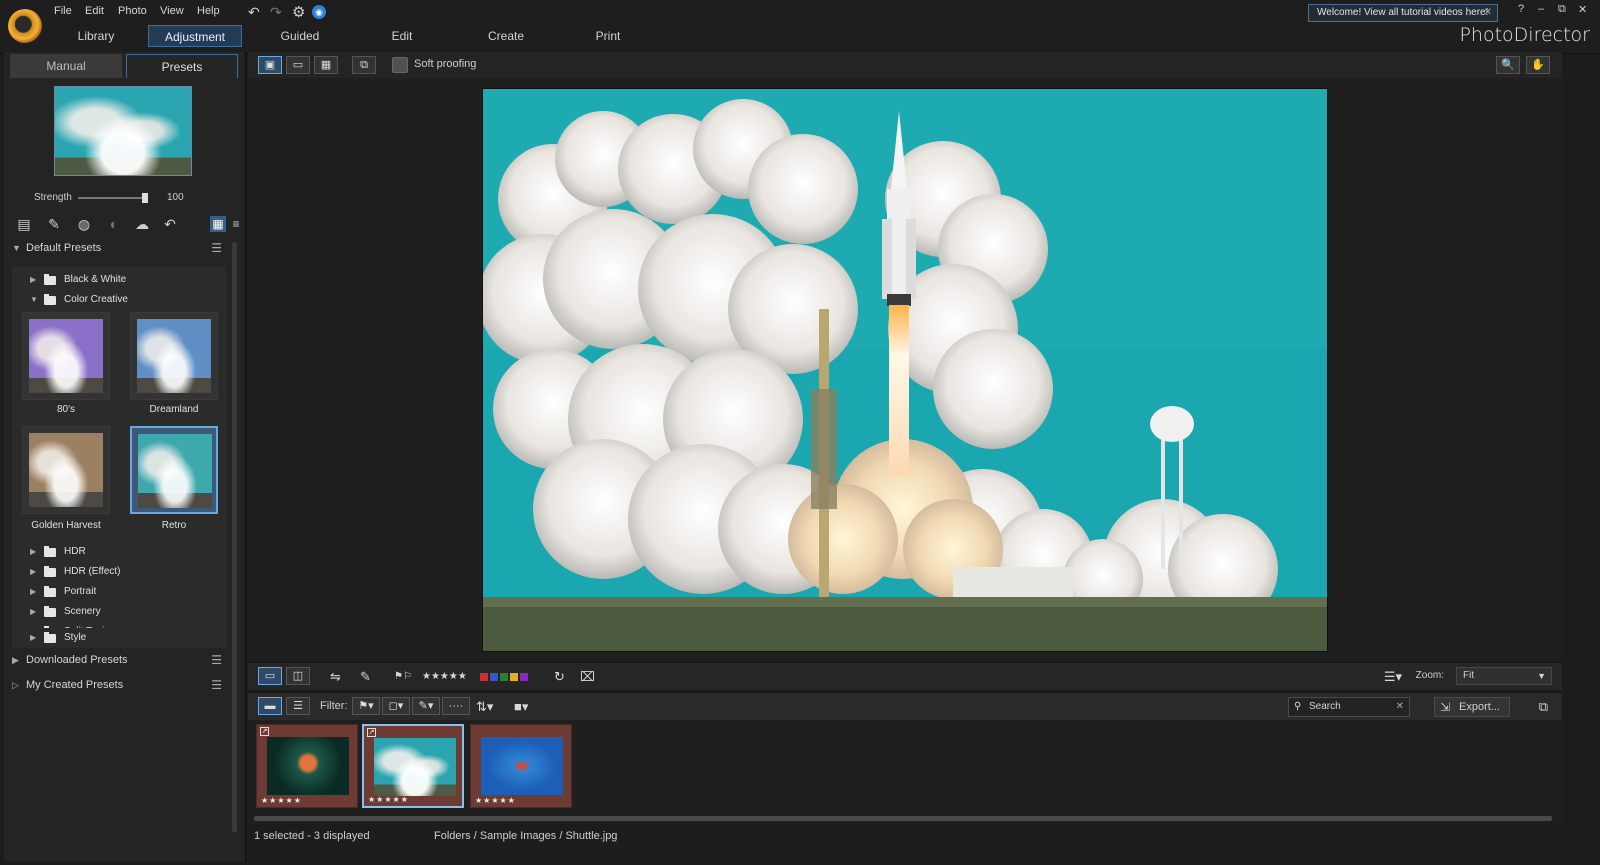 The image size is (1600, 865). What do you see at coordinates (54, 224) in the screenshot?
I see `create-preset-icon: ✎` at bounding box center [54, 224].